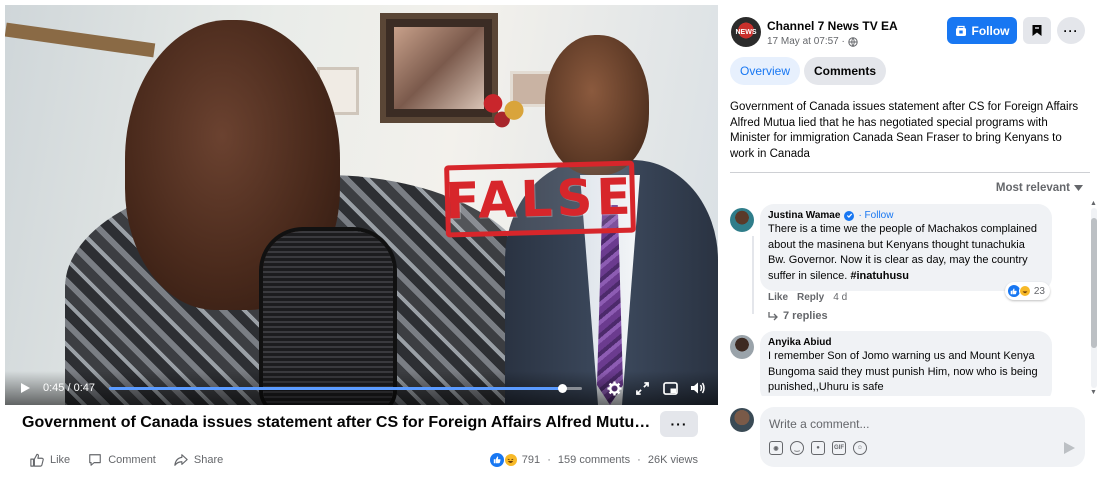 Image resolution: width=1100 pixels, height=477 pixels. I want to click on comments-count: 159 comments, so click(594, 460).